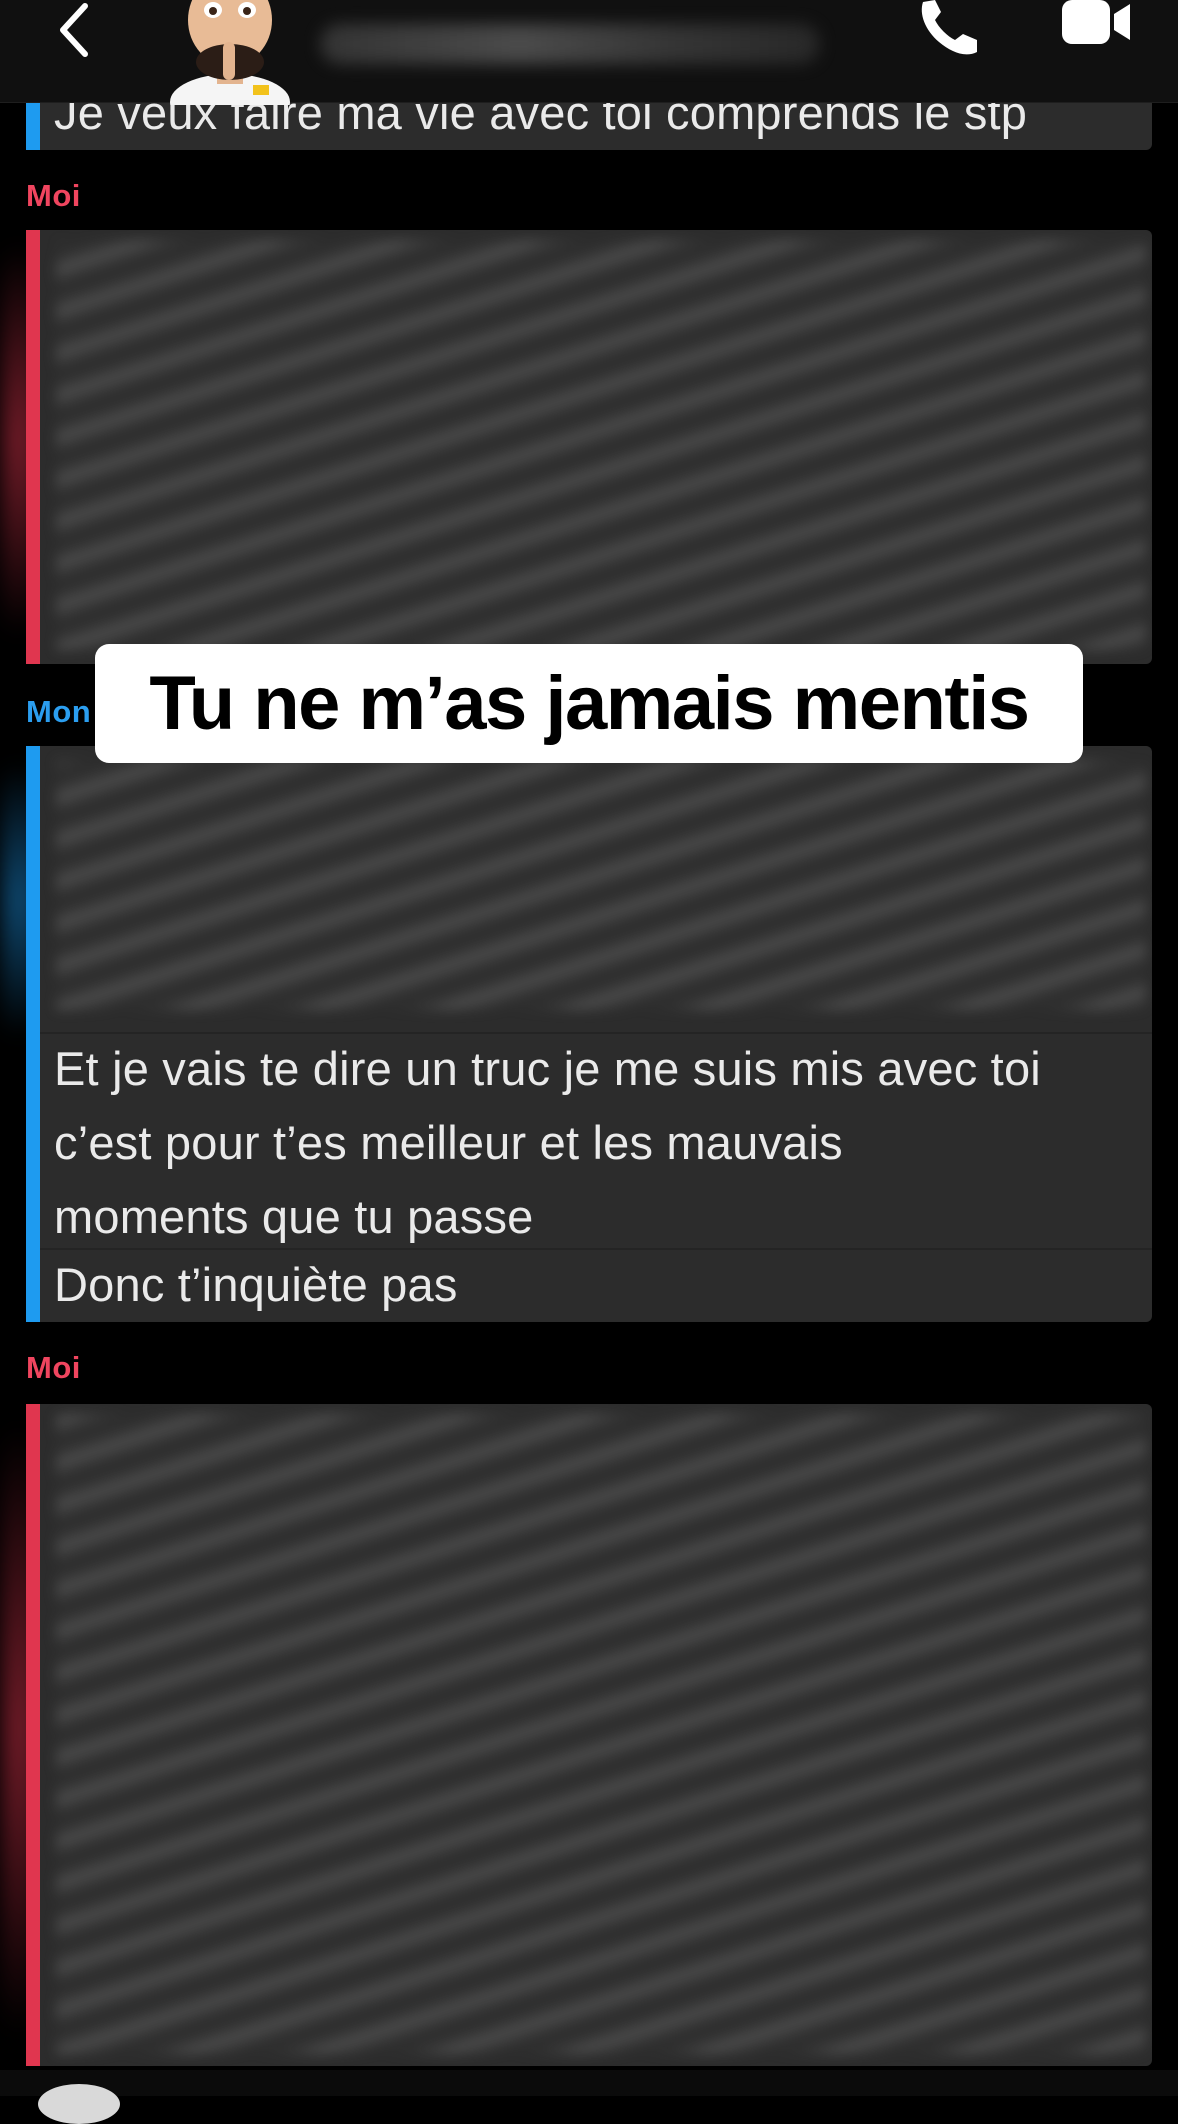 The width and height of the screenshot is (1178, 2124). What do you see at coordinates (294, 1216) in the screenshot?
I see `message-line: moments que tu passe` at bounding box center [294, 1216].